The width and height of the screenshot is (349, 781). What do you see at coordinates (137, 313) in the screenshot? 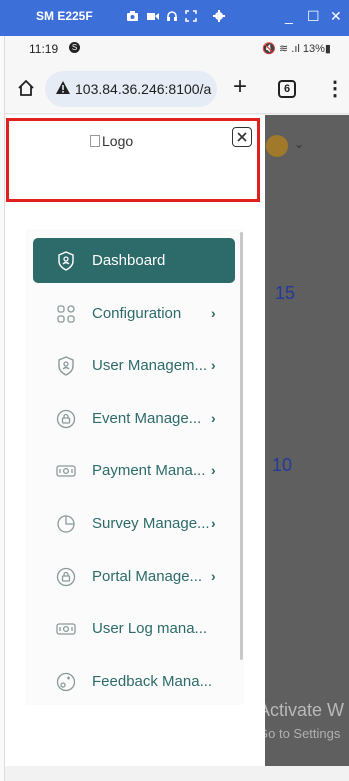
I see `sidebar-item-label: Configuration` at bounding box center [137, 313].